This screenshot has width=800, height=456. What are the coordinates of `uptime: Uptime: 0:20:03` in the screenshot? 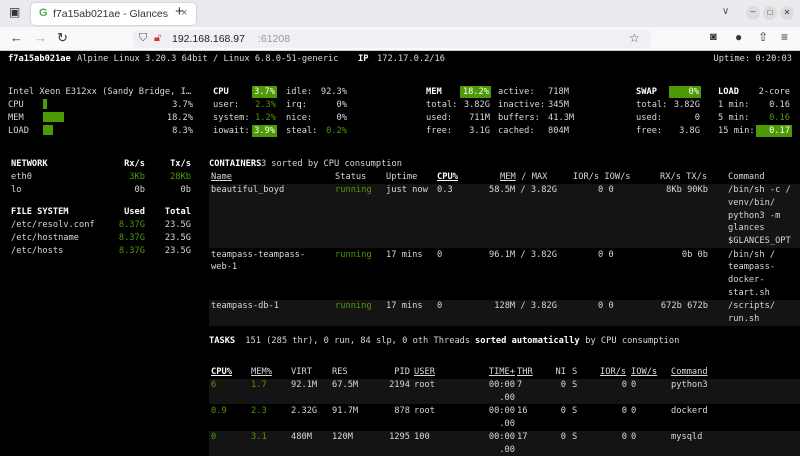 It's located at (752, 59).